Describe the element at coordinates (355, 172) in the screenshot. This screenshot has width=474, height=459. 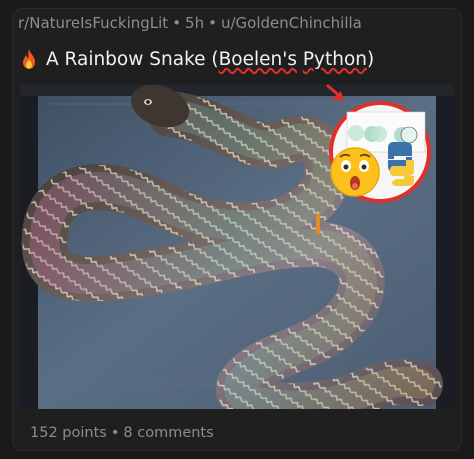
I see `astonished-face-icon` at that location.